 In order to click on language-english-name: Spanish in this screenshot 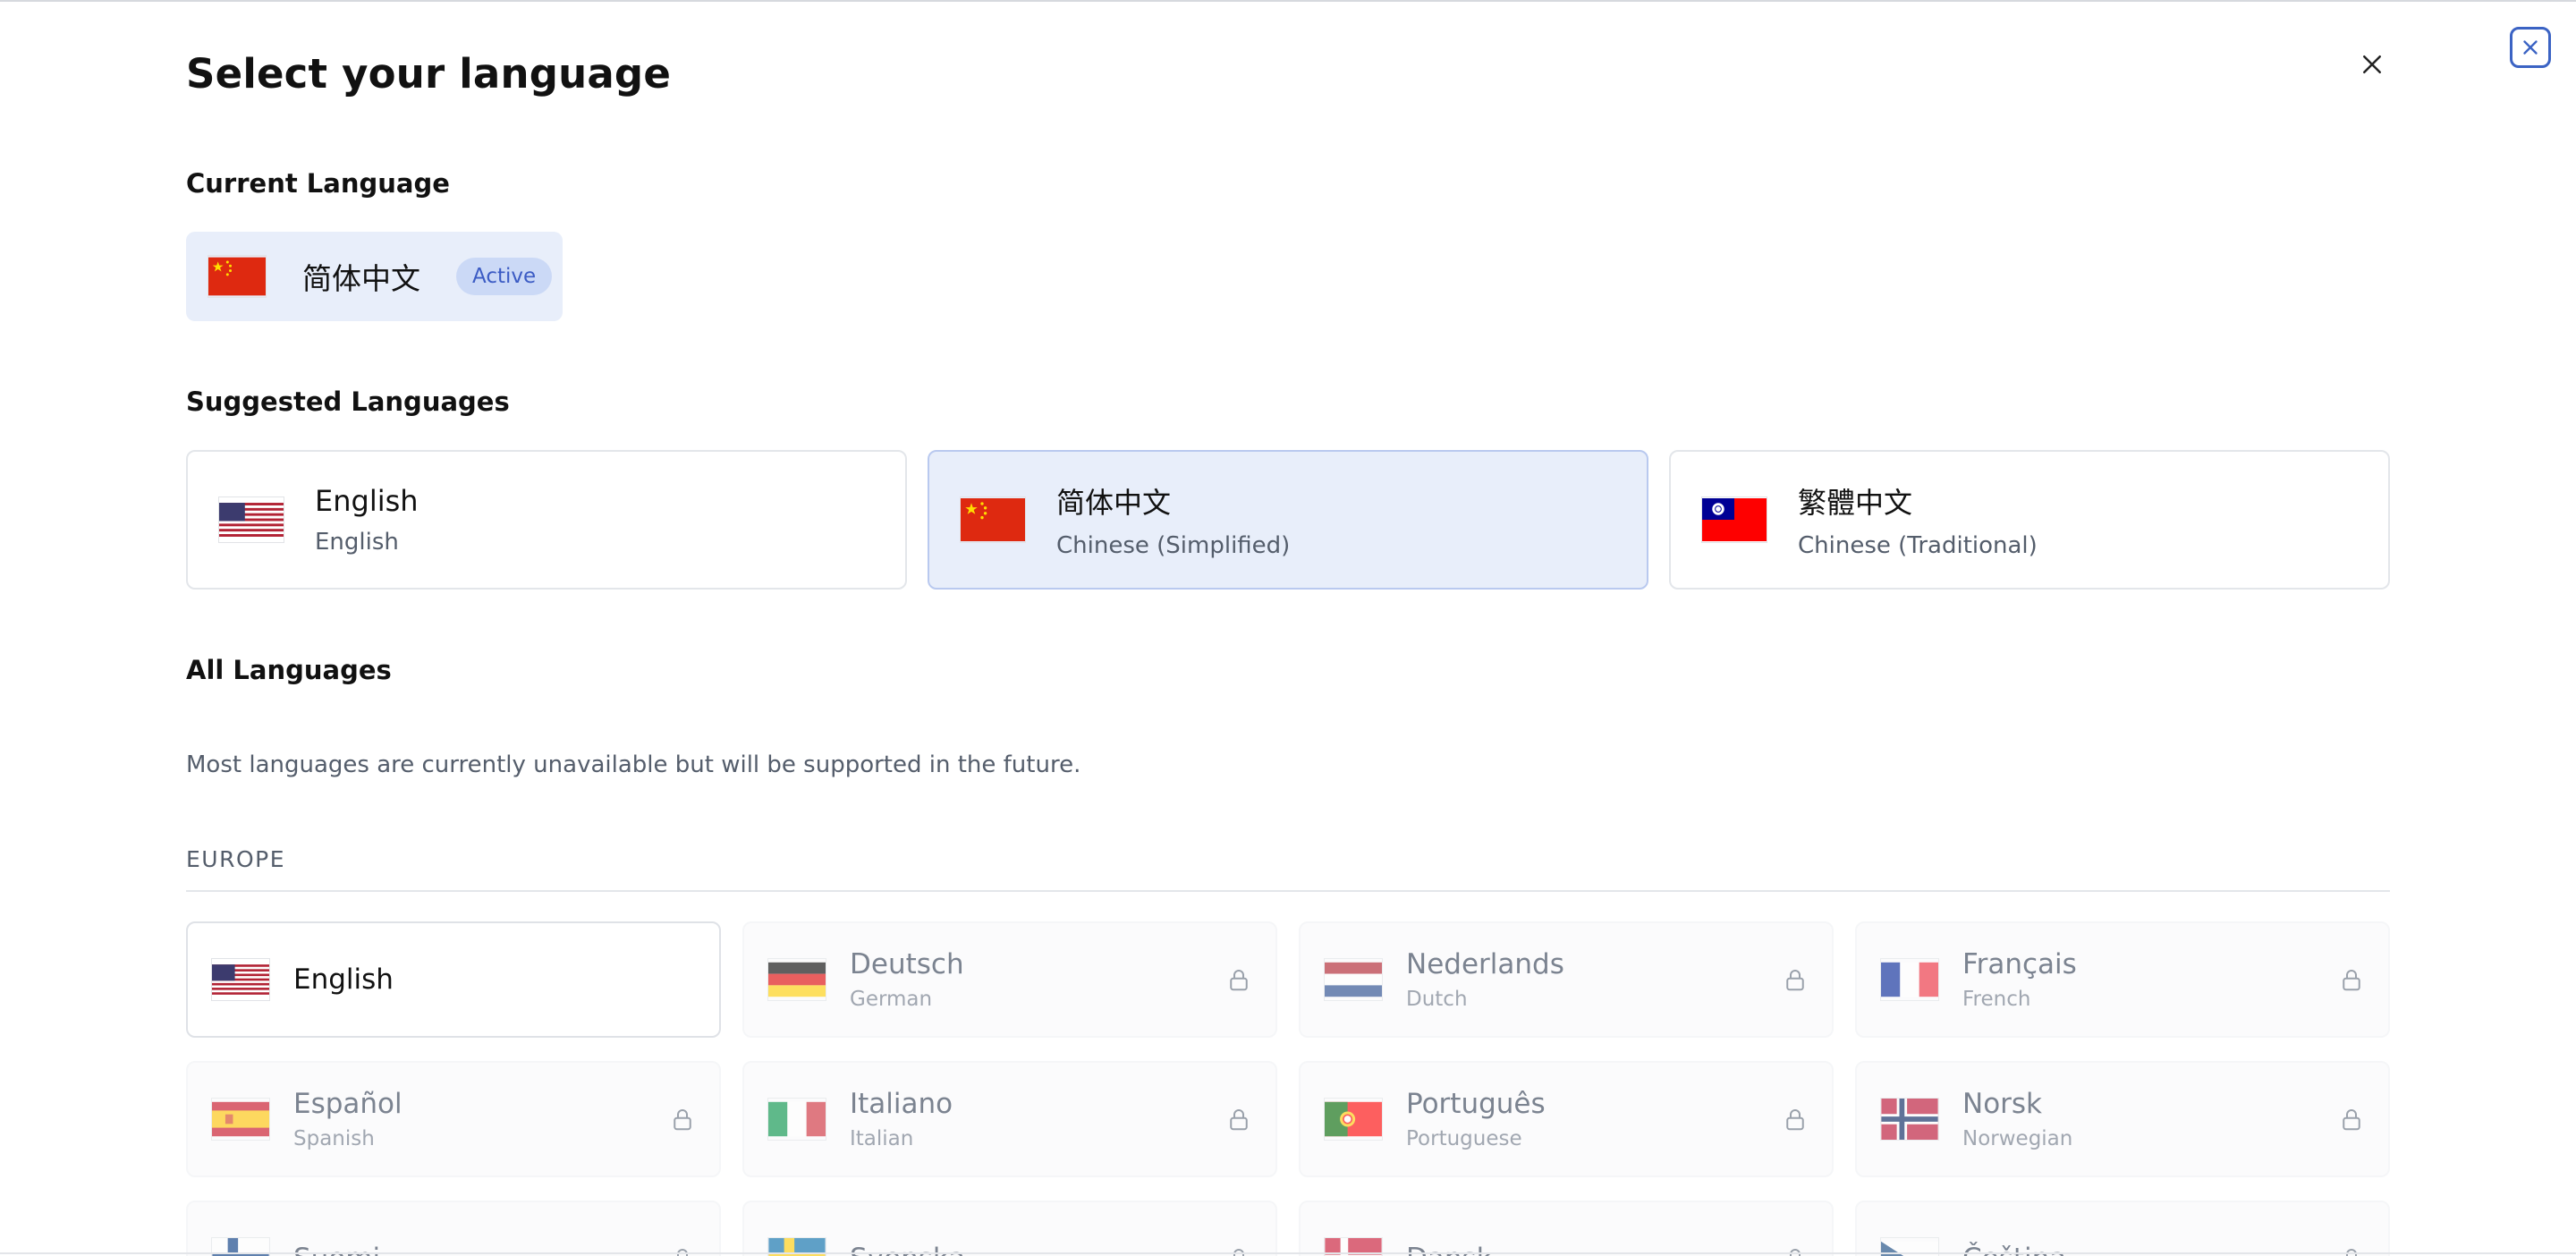, I will do `click(334, 1138)`.